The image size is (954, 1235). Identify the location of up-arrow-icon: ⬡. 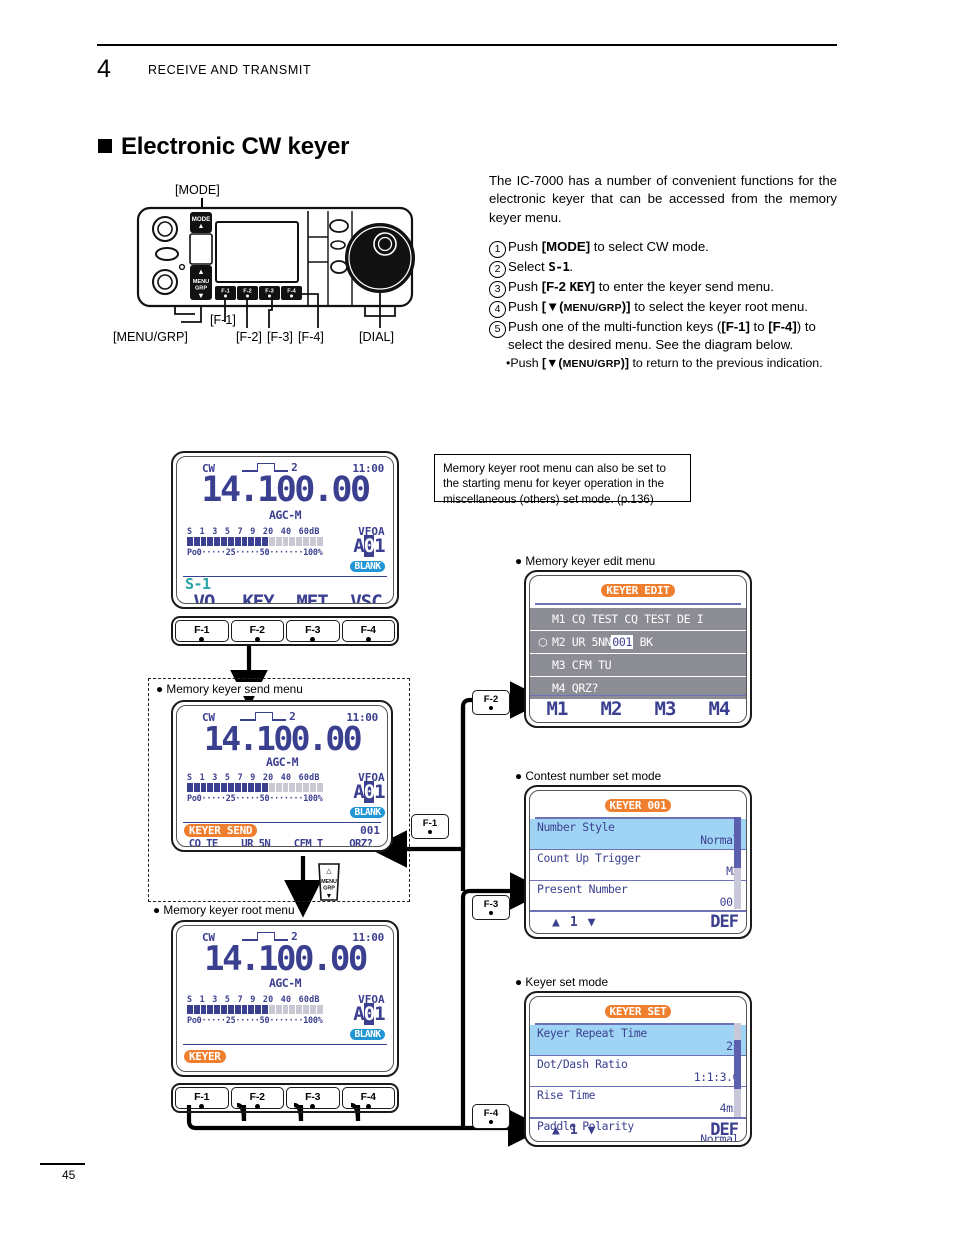
(543, 642).